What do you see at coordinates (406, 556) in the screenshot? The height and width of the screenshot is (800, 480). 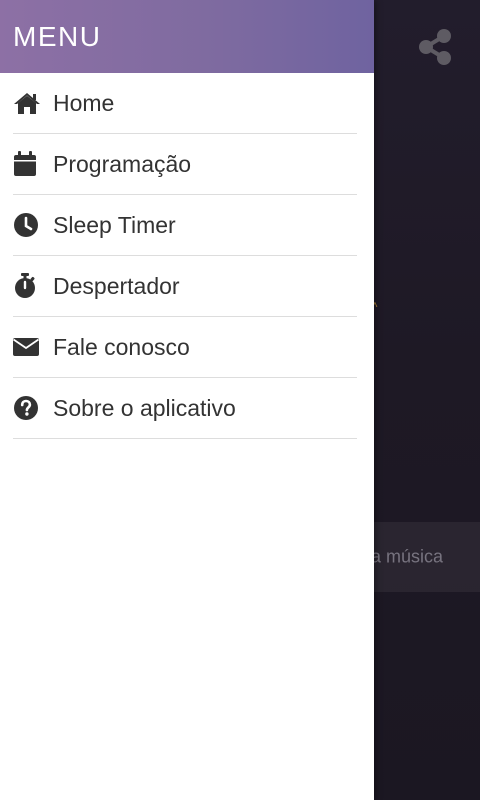 I see `now-playing-text: a música` at bounding box center [406, 556].